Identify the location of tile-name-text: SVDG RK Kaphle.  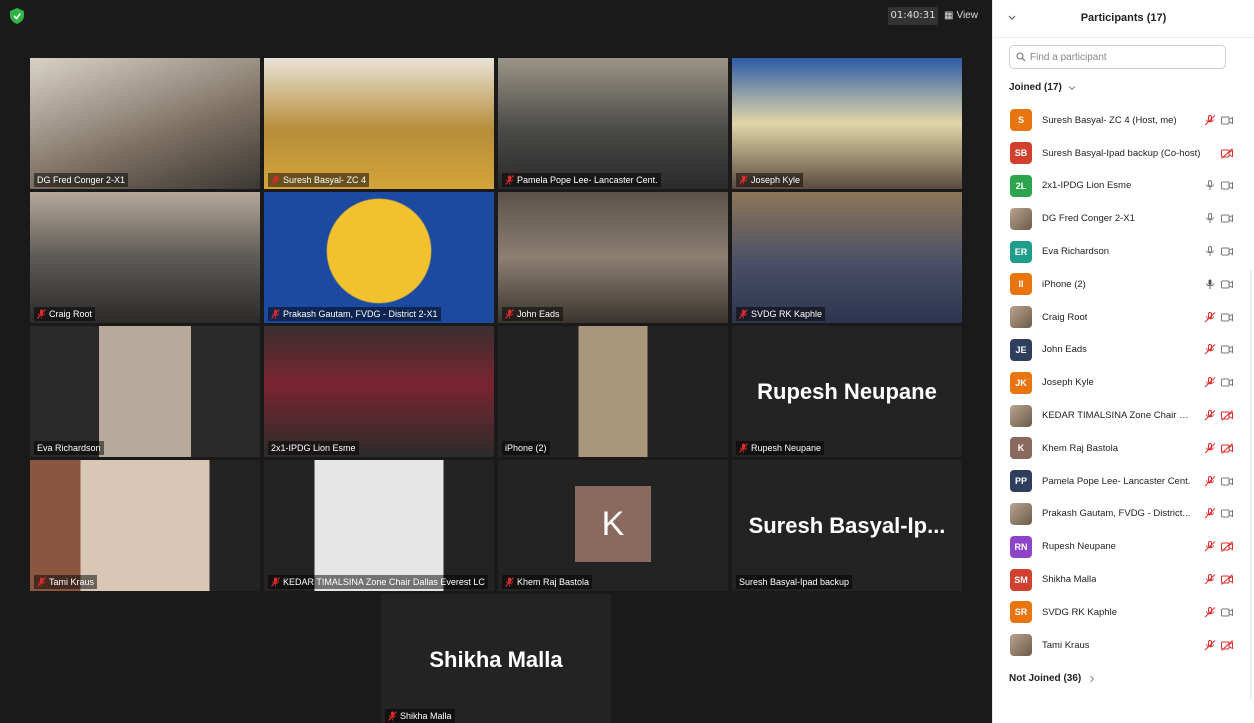
(787, 314).